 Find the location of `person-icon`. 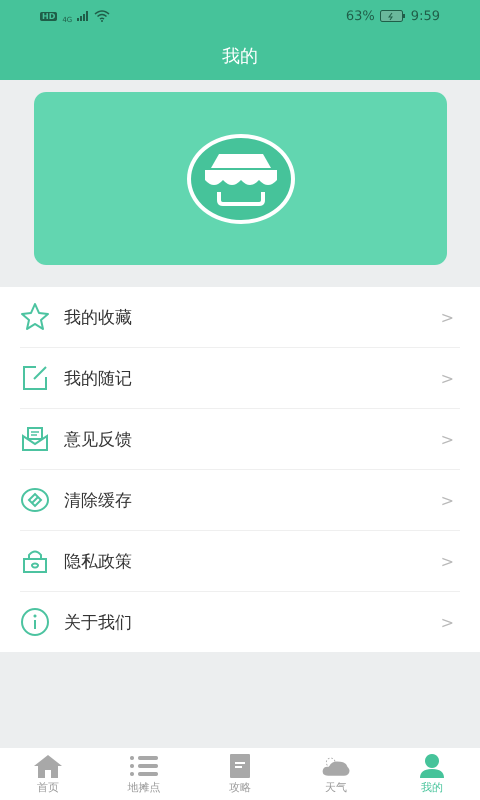

person-icon is located at coordinates (432, 766).